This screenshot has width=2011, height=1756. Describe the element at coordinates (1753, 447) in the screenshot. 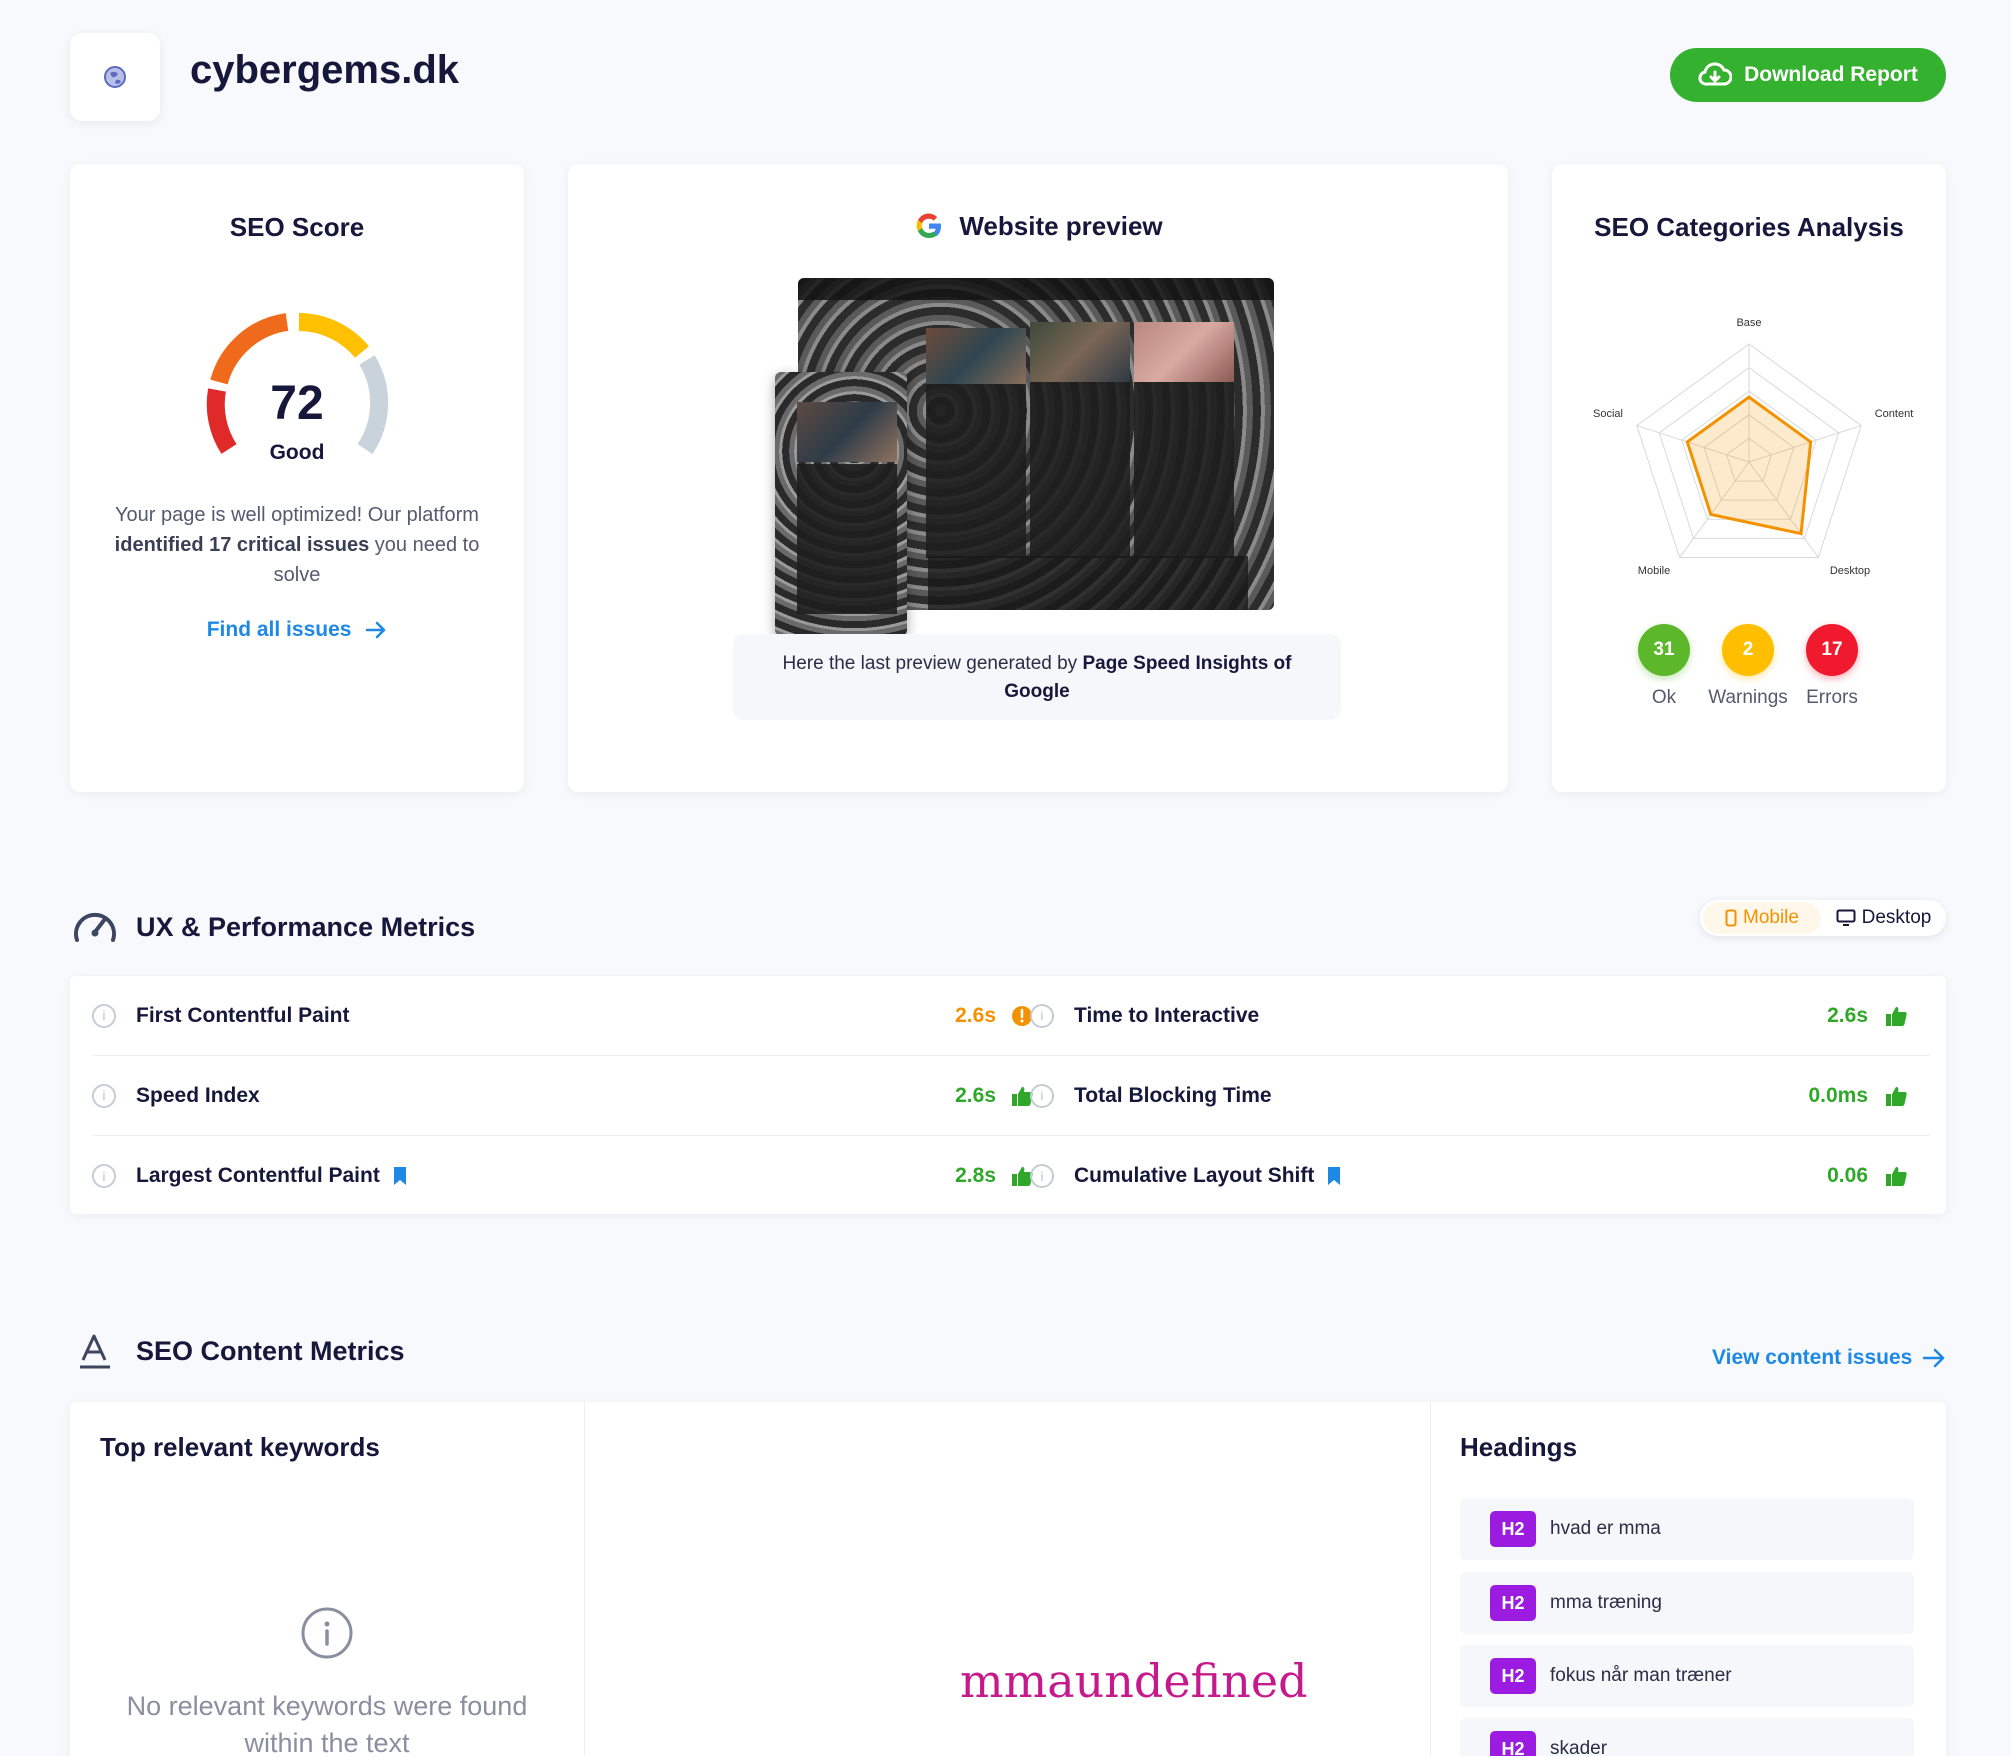

I see `categories-radar-chart: Base Content Desktop Mobile Social` at that location.